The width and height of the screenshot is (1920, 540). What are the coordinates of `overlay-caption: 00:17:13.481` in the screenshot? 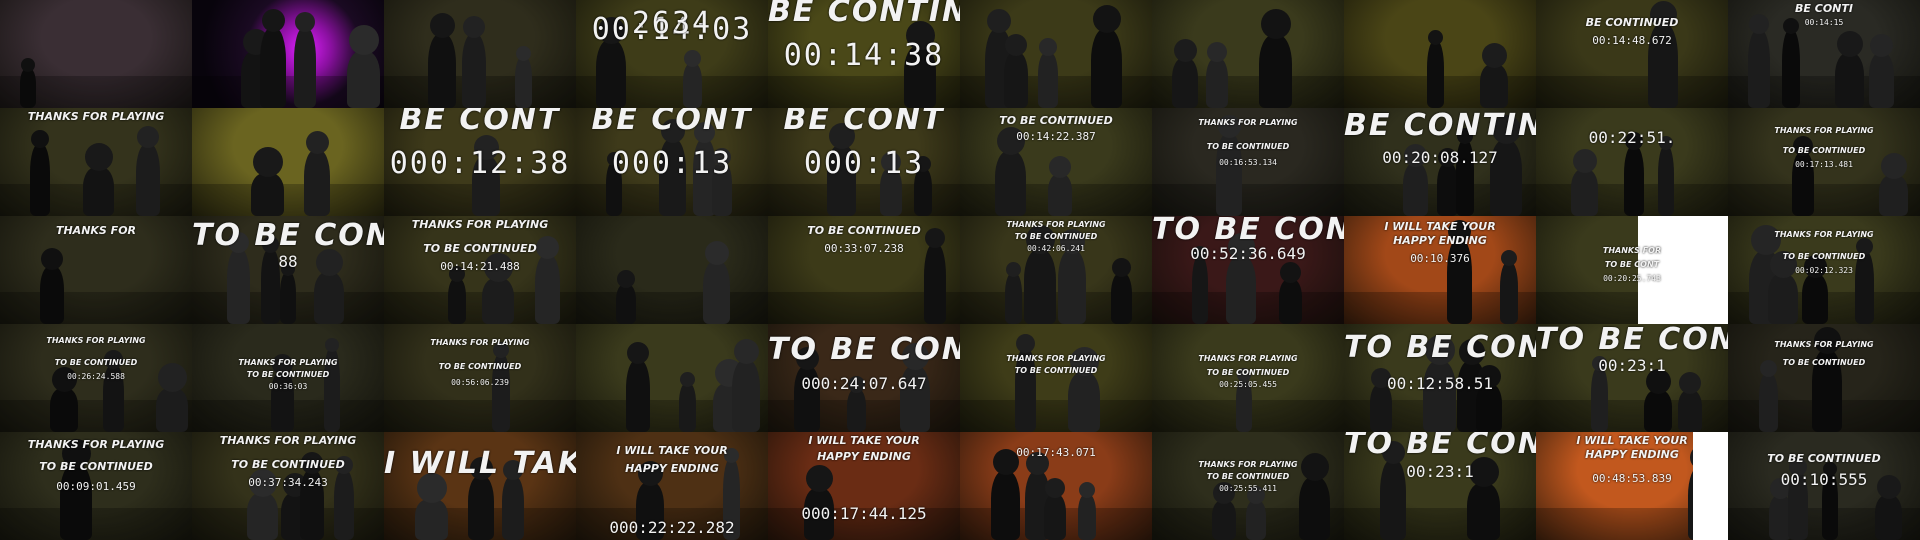 It's located at (1824, 164).